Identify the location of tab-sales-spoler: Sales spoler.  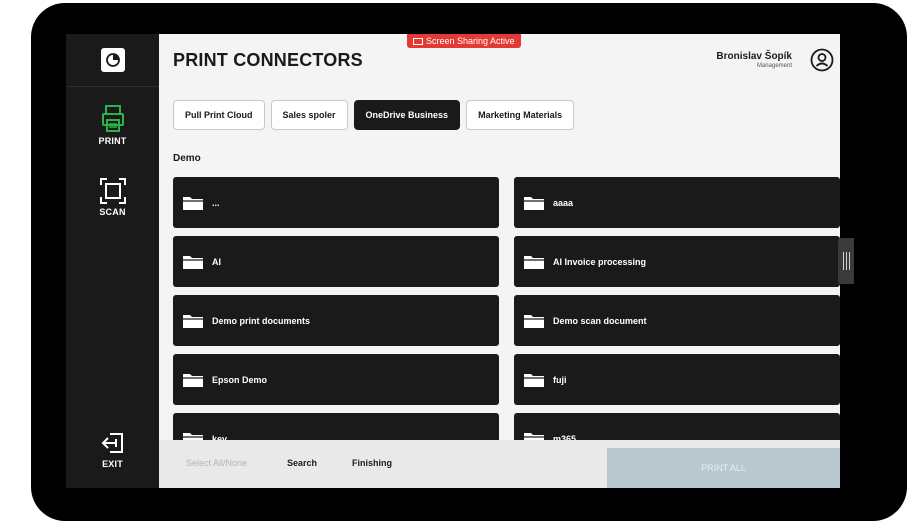
(309, 115).